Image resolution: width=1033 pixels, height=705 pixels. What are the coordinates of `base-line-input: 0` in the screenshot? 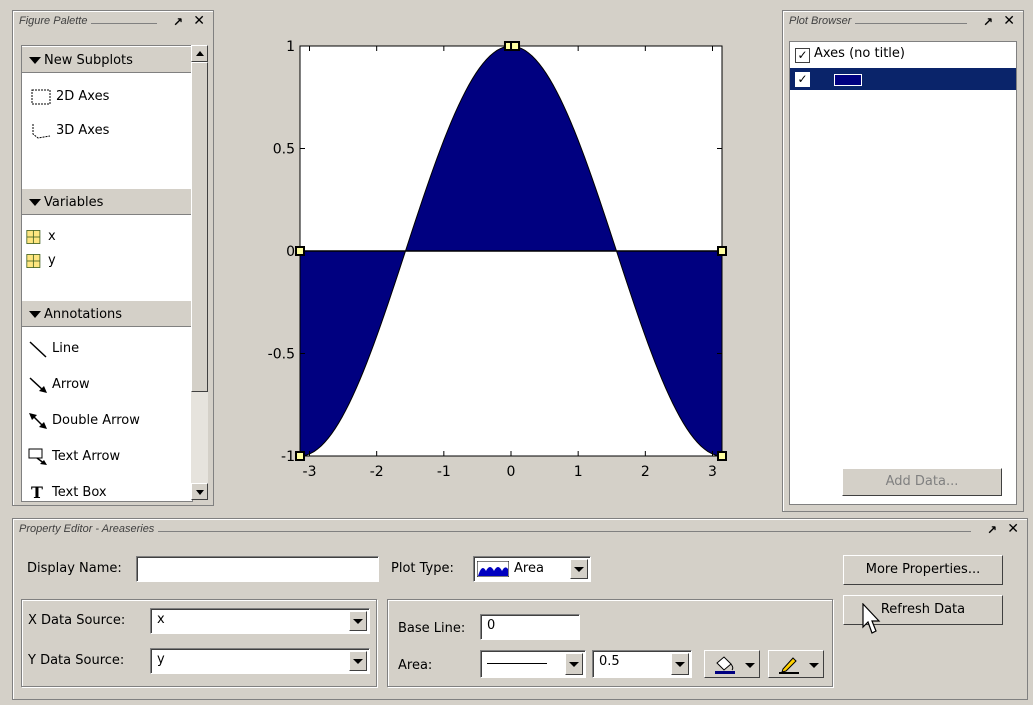 It's located at (530, 627).